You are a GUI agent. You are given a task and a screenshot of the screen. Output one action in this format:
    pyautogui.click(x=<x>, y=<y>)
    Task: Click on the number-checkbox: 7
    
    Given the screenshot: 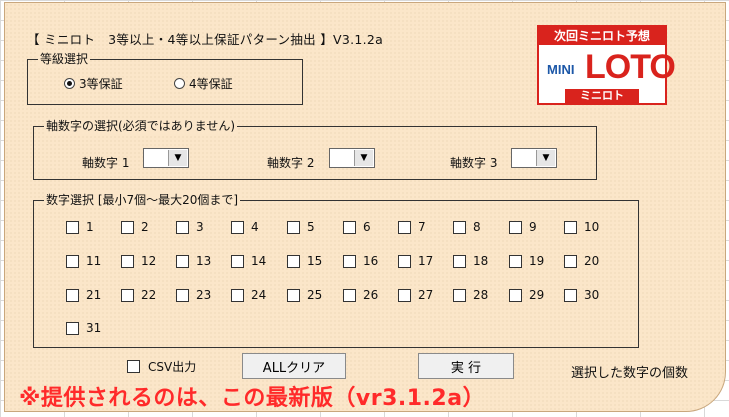 What is the action you would take?
    pyautogui.click(x=412, y=227)
    